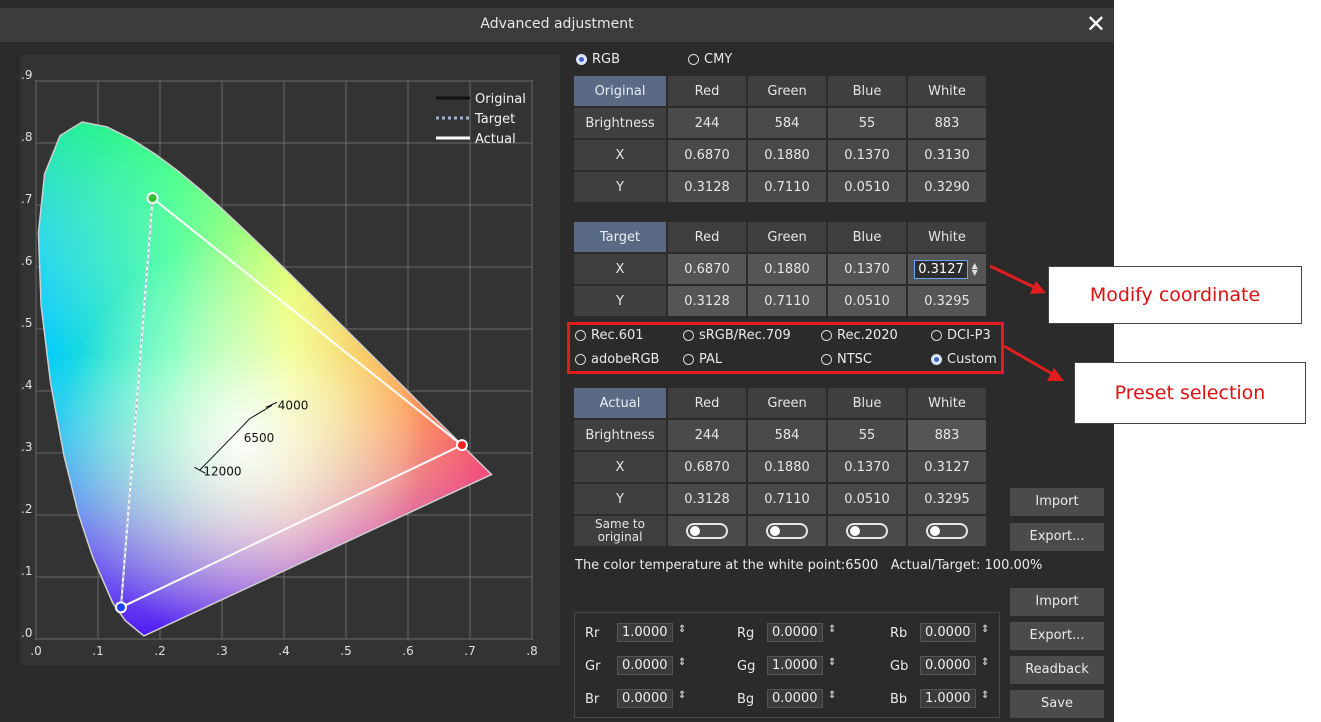 Image resolution: width=1321 pixels, height=722 pixels. I want to click on arrow-head, so click(1055, 374).